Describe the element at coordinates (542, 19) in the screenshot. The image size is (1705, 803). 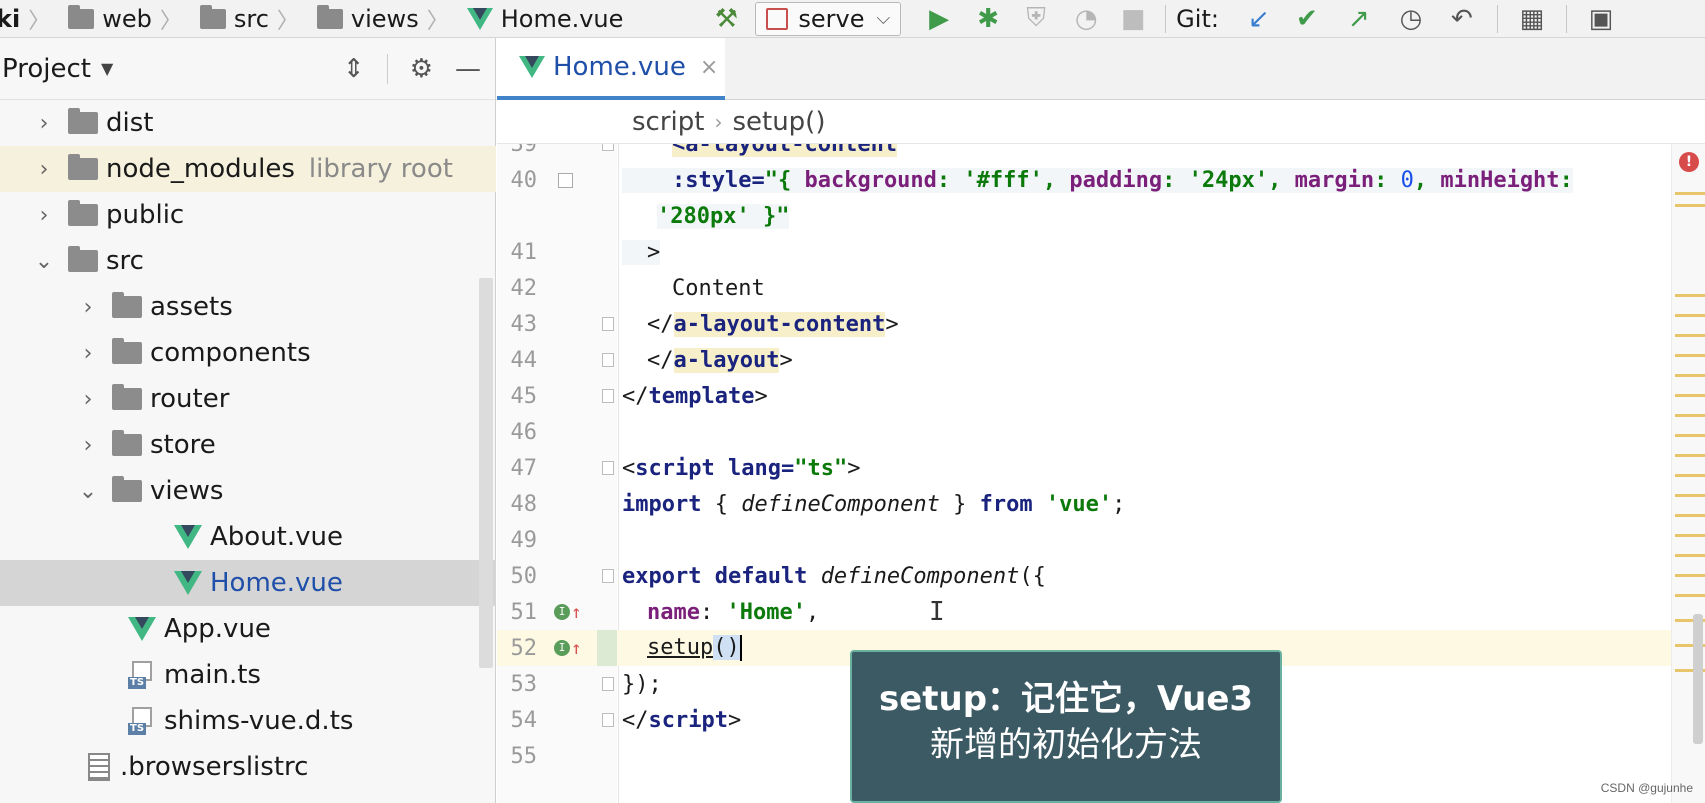
I see `breadcrumb-home-vue: Home.vue` at that location.